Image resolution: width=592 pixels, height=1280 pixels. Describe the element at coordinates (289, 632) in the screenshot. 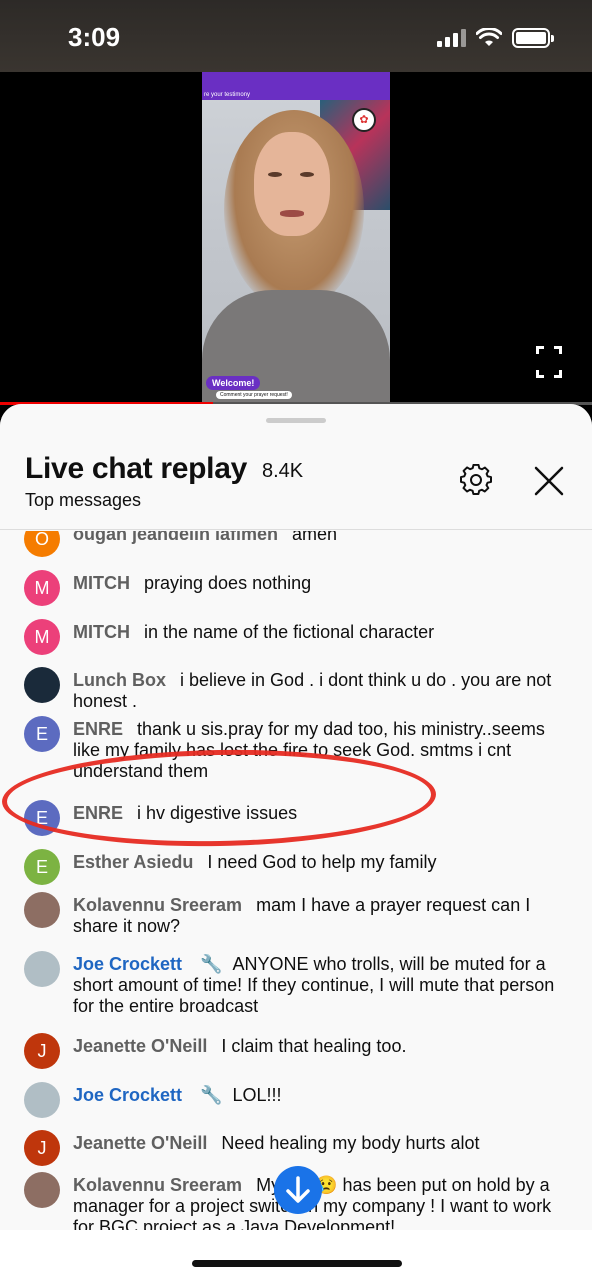

I see `chat-message-text: in the name of the fictional character` at that location.